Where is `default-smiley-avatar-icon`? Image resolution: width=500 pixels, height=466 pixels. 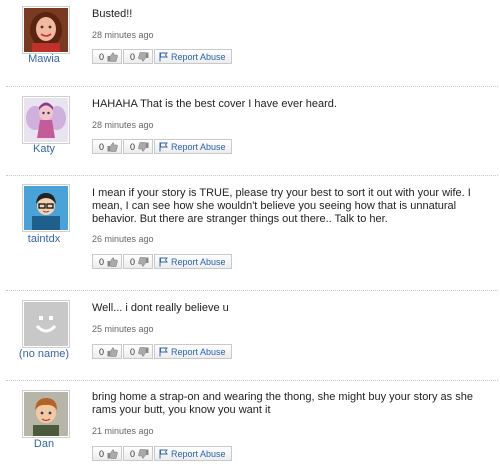
default-smiley-avatar-icon is located at coordinates (46, 324).